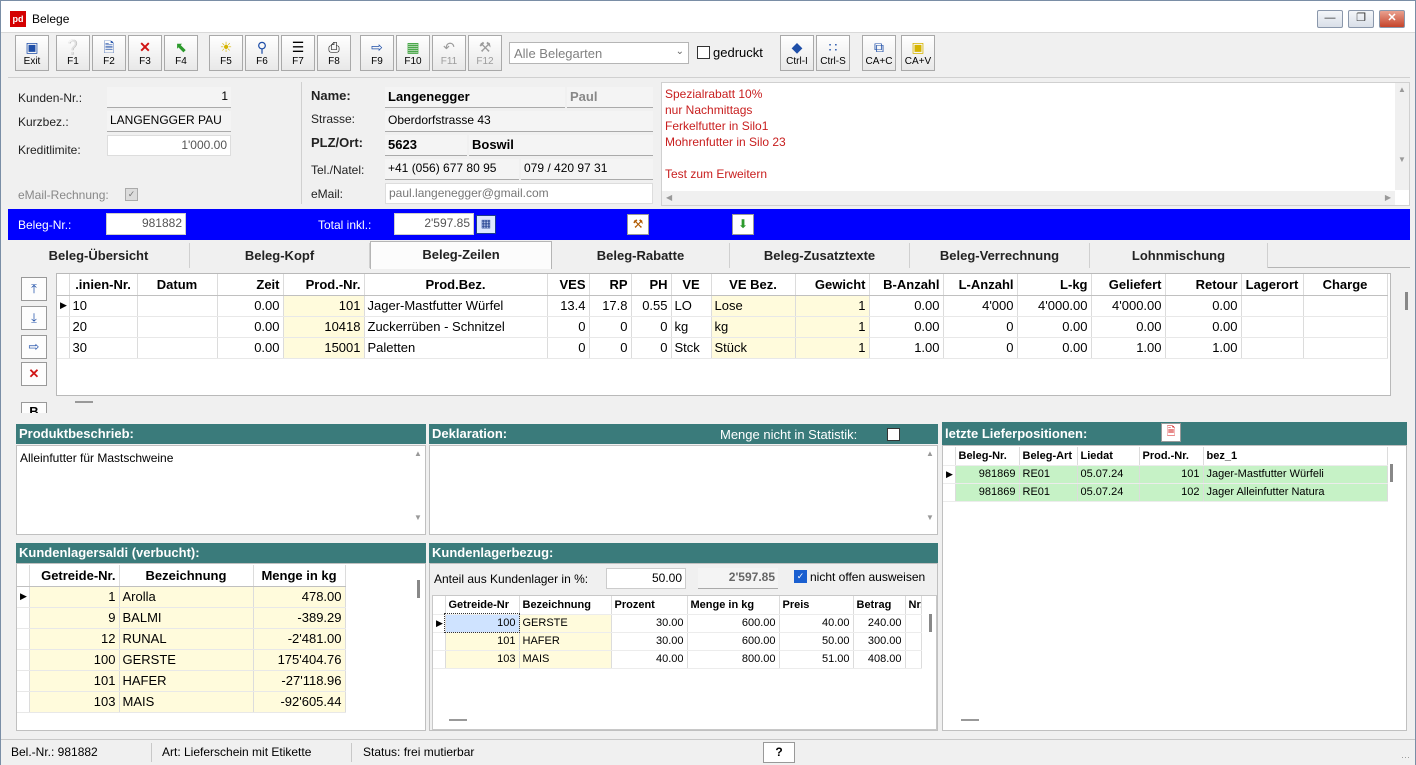 The height and width of the screenshot is (765, 1416). What do you see at coordinates (103, 348) in the screenshot?
I see `grid-cell: 30` at bounding box center [103, 348].